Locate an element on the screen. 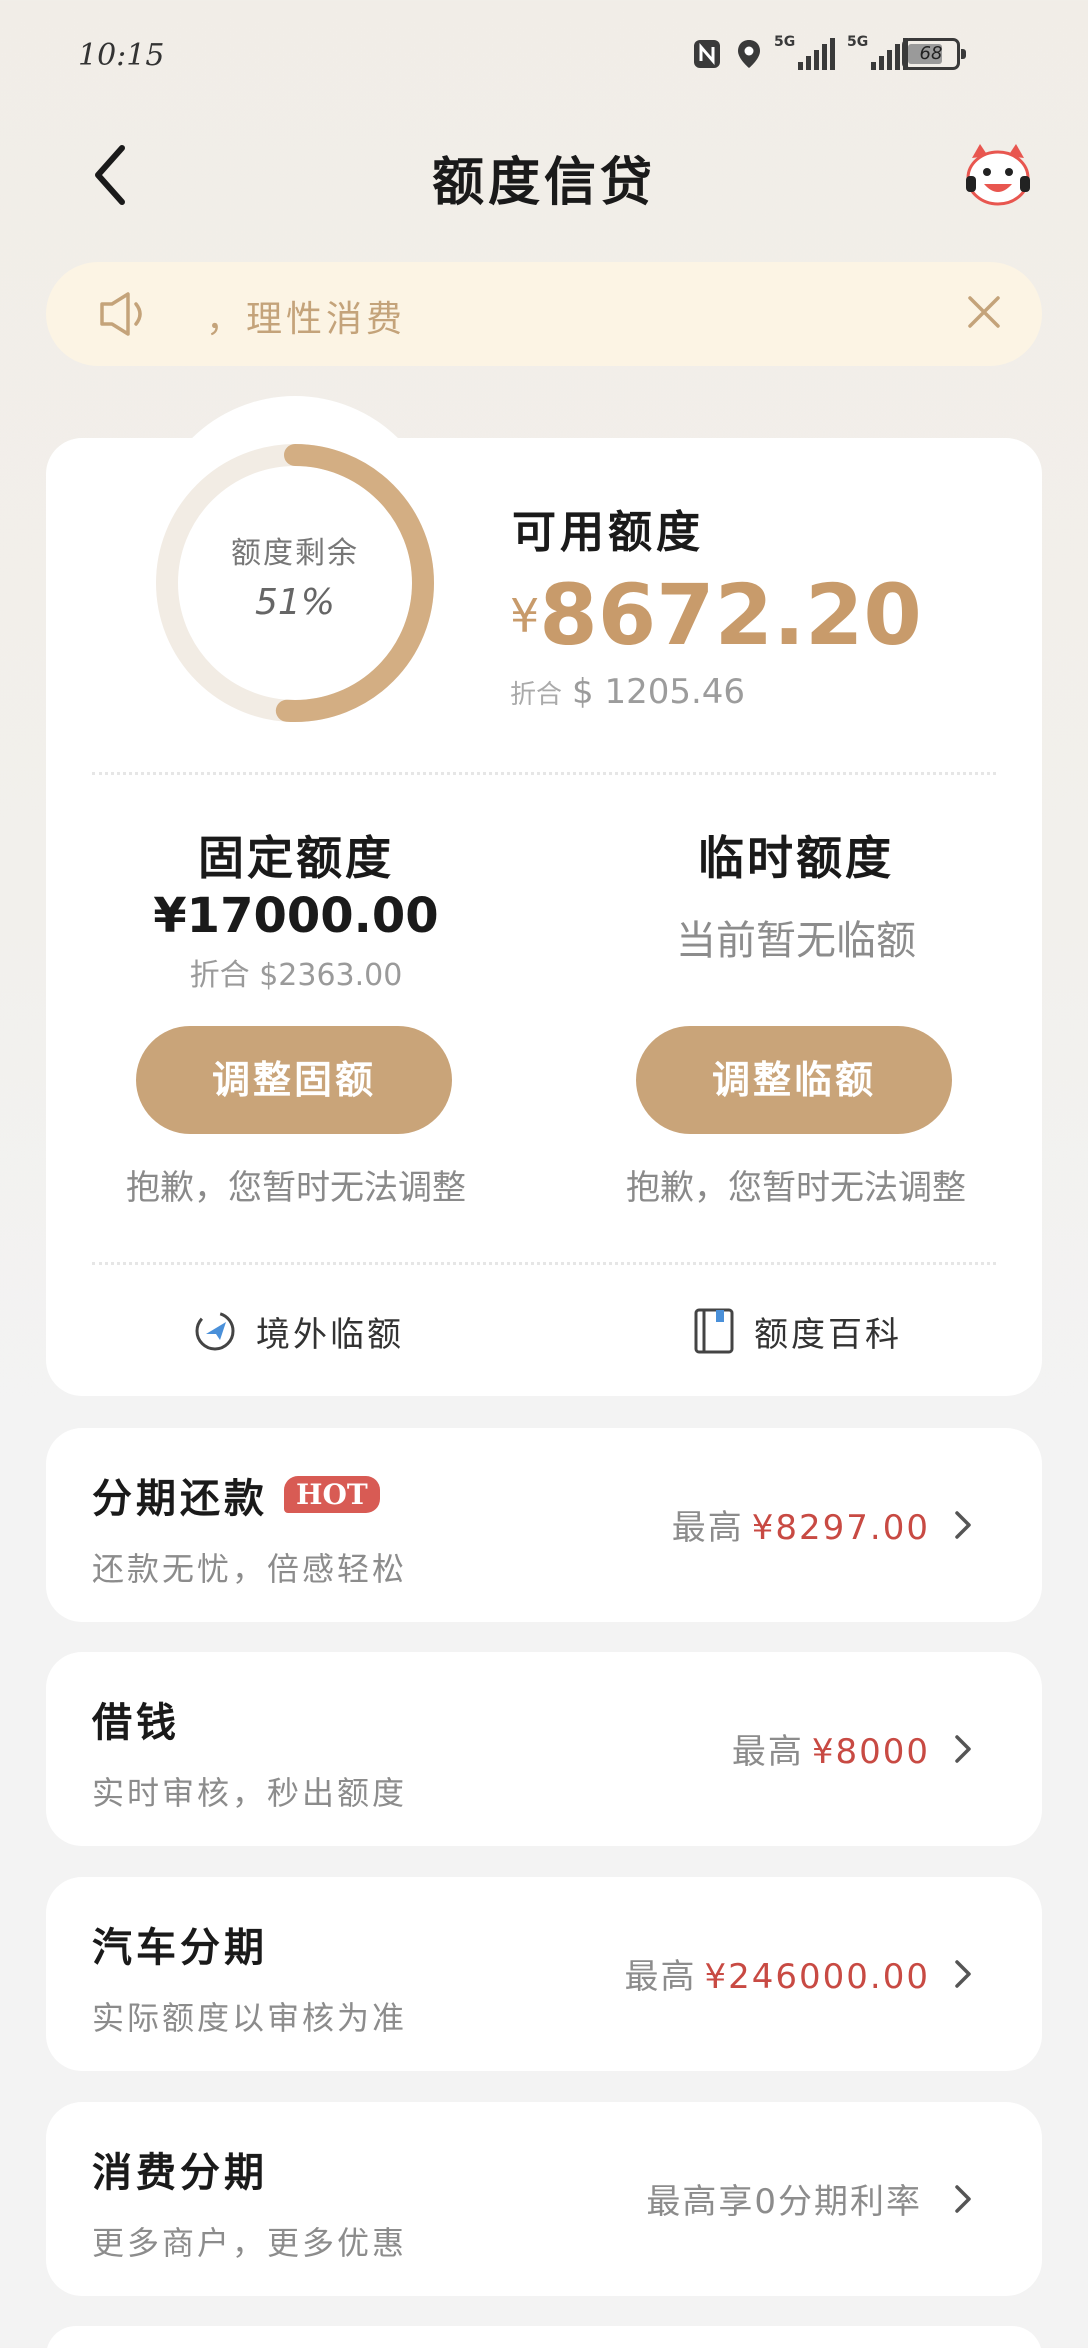  ring-label: 额度剩余 is located at coordinates (295, 553).